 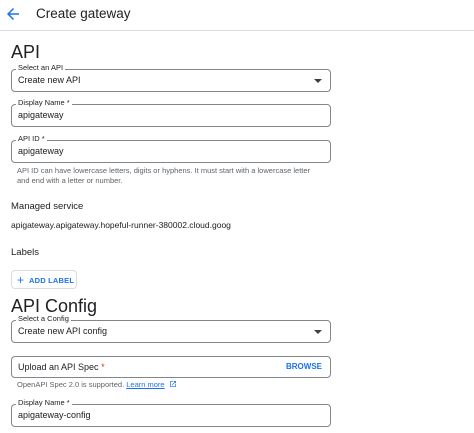 What do you see at coordinates (41, 115) in the screenshot?
I see `display-name-value: apigateway` at bounding box center [41, 115].